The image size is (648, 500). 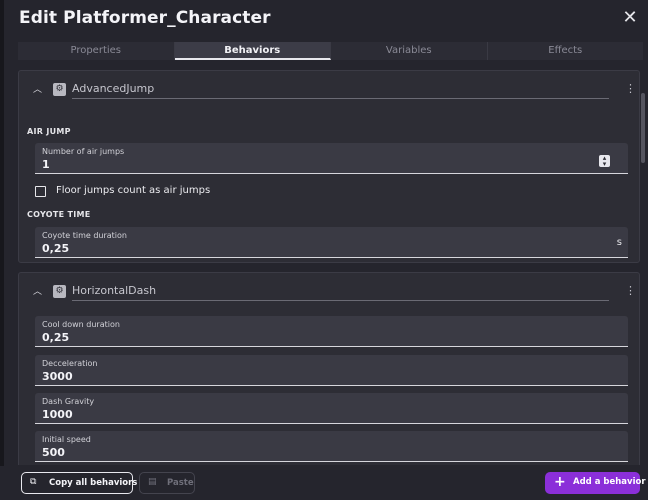 What do you see at coordinates (59, 214) in the screenshot?
I see `section-title-coyote-time: COYOTE TIME` at bounding box center [59, 214].